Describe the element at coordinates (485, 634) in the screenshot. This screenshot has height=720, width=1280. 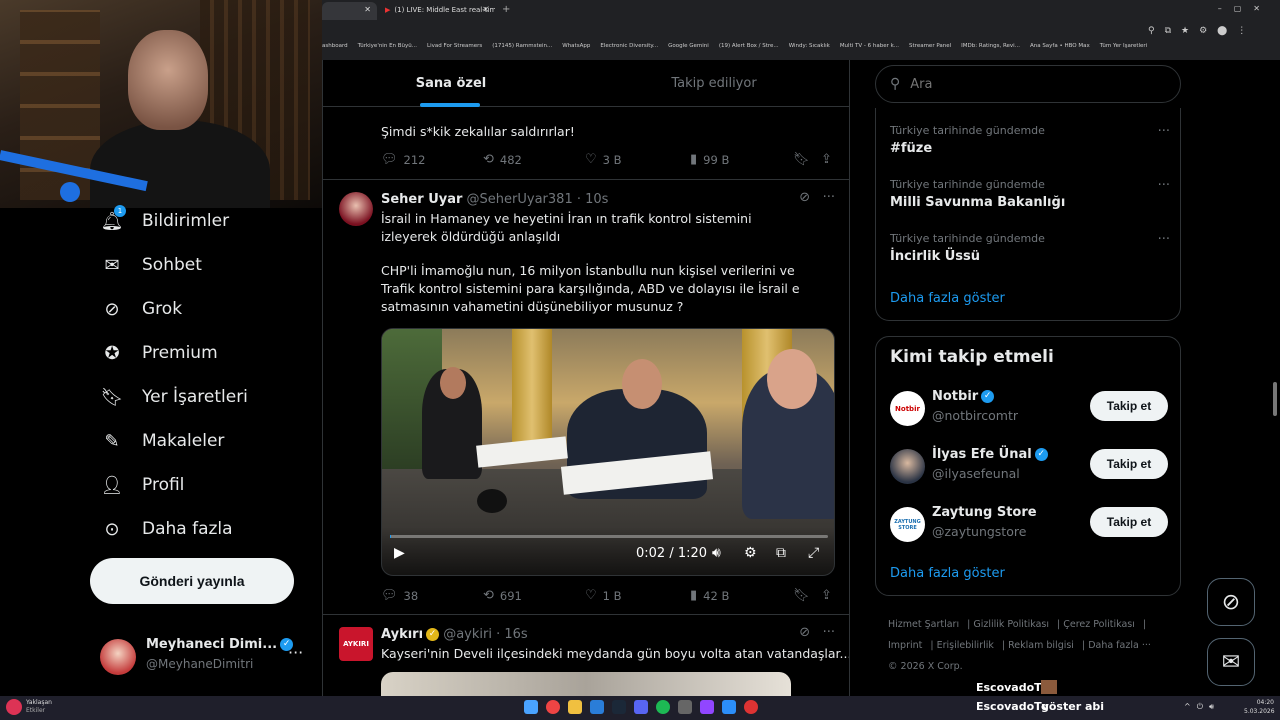
I see `author-handle: @aykiri · 16s` at that location.